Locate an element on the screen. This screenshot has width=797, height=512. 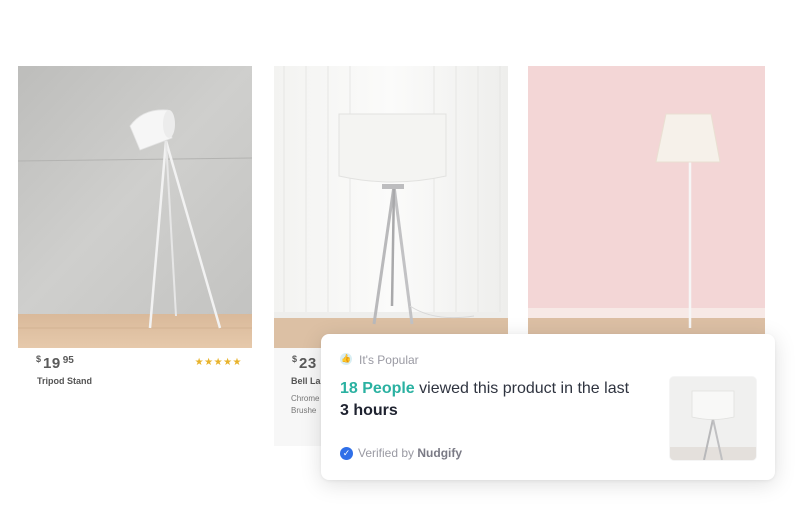
people-count: 18 People is located at coordinates (377, 388).